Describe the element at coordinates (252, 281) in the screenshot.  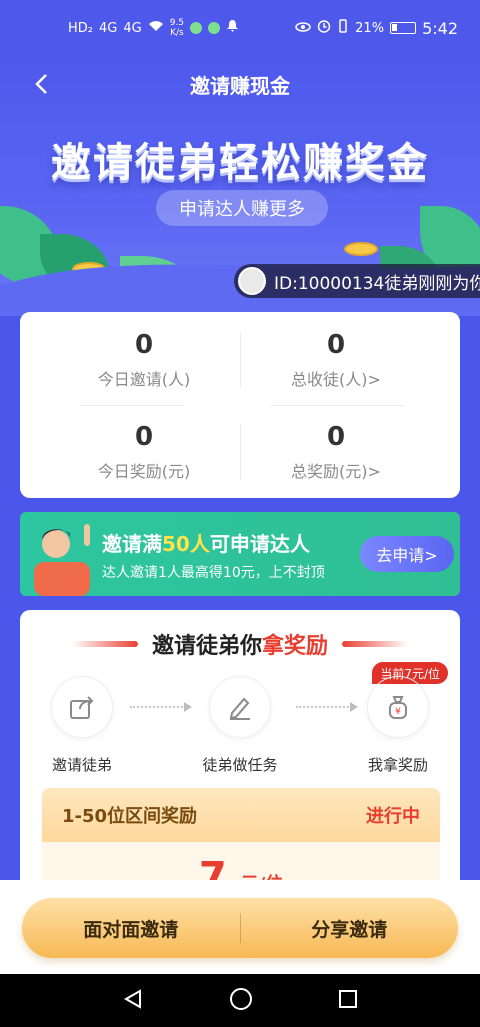
I see `avatar` at that location.